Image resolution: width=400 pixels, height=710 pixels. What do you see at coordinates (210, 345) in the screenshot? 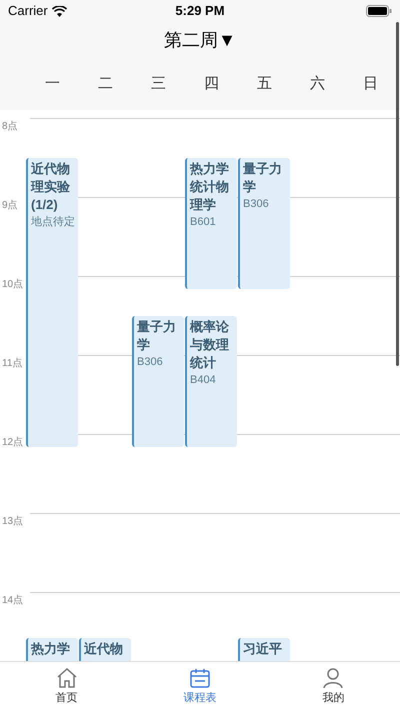
I see `course-name: 概率论与数理统计` at bounding box center [210, 345].